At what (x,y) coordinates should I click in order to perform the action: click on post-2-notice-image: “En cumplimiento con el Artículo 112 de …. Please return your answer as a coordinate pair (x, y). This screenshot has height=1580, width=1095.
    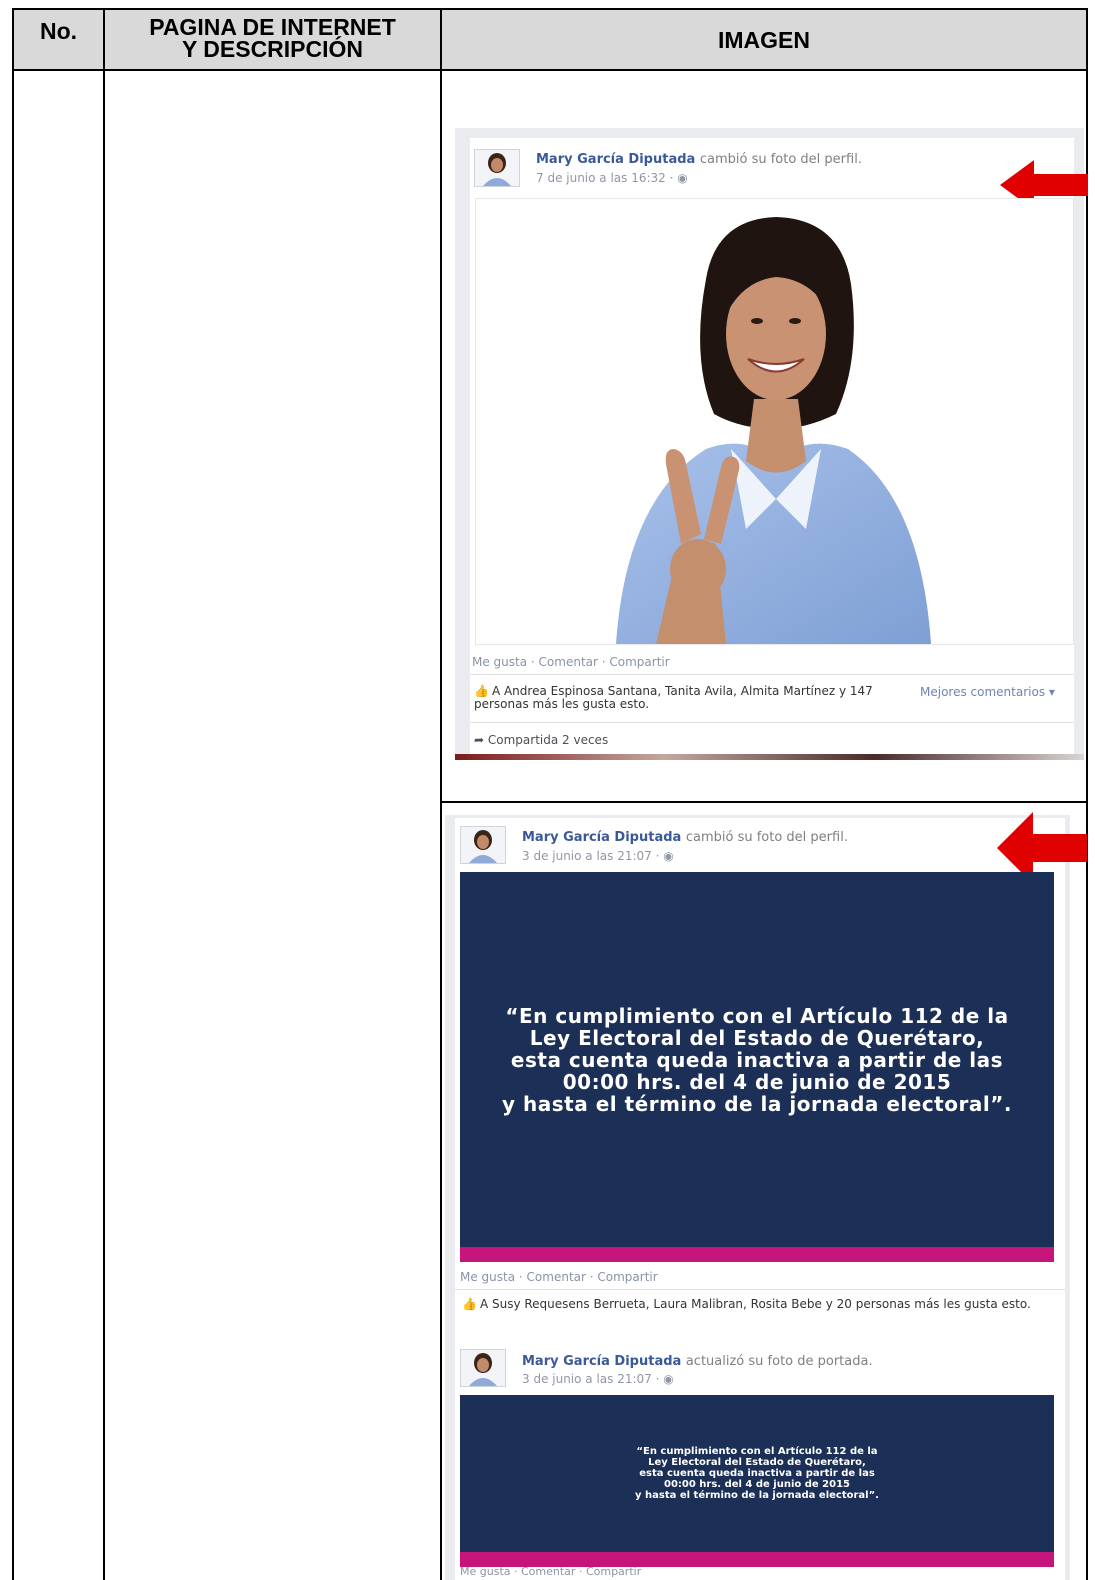
    Looking at the image, I should click on (757, 1059).